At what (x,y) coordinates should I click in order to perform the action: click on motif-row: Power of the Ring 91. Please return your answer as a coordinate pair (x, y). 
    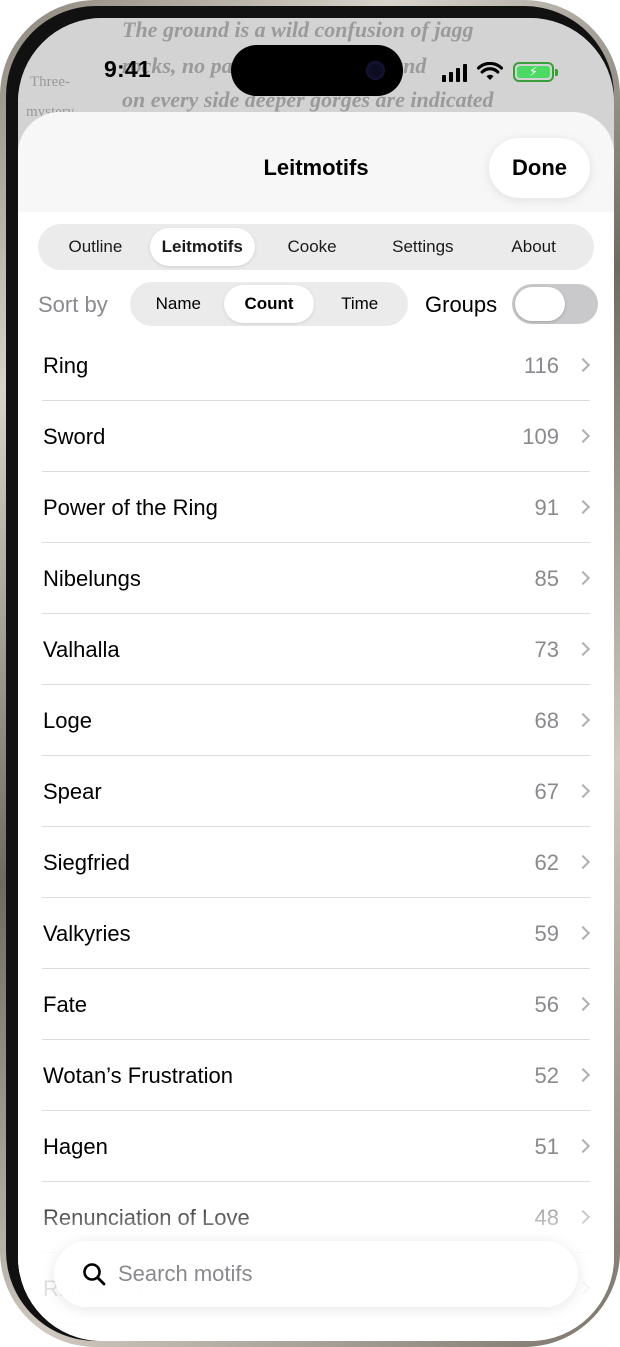
    Looking at the image, I should click on (316, 507).